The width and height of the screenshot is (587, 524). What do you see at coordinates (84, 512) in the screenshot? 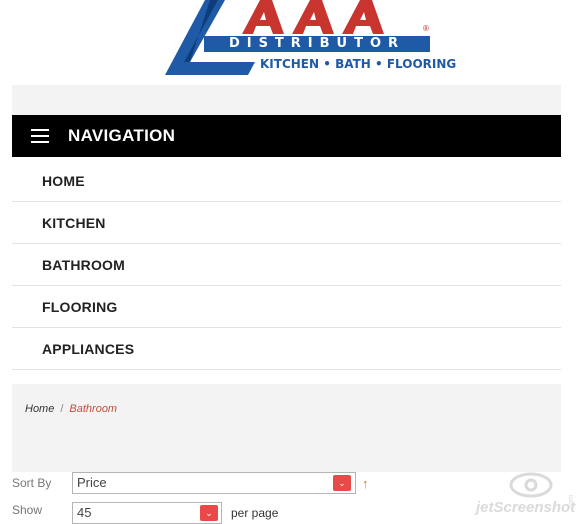
I see `show-value: 45` at bounding box center [84, 512].